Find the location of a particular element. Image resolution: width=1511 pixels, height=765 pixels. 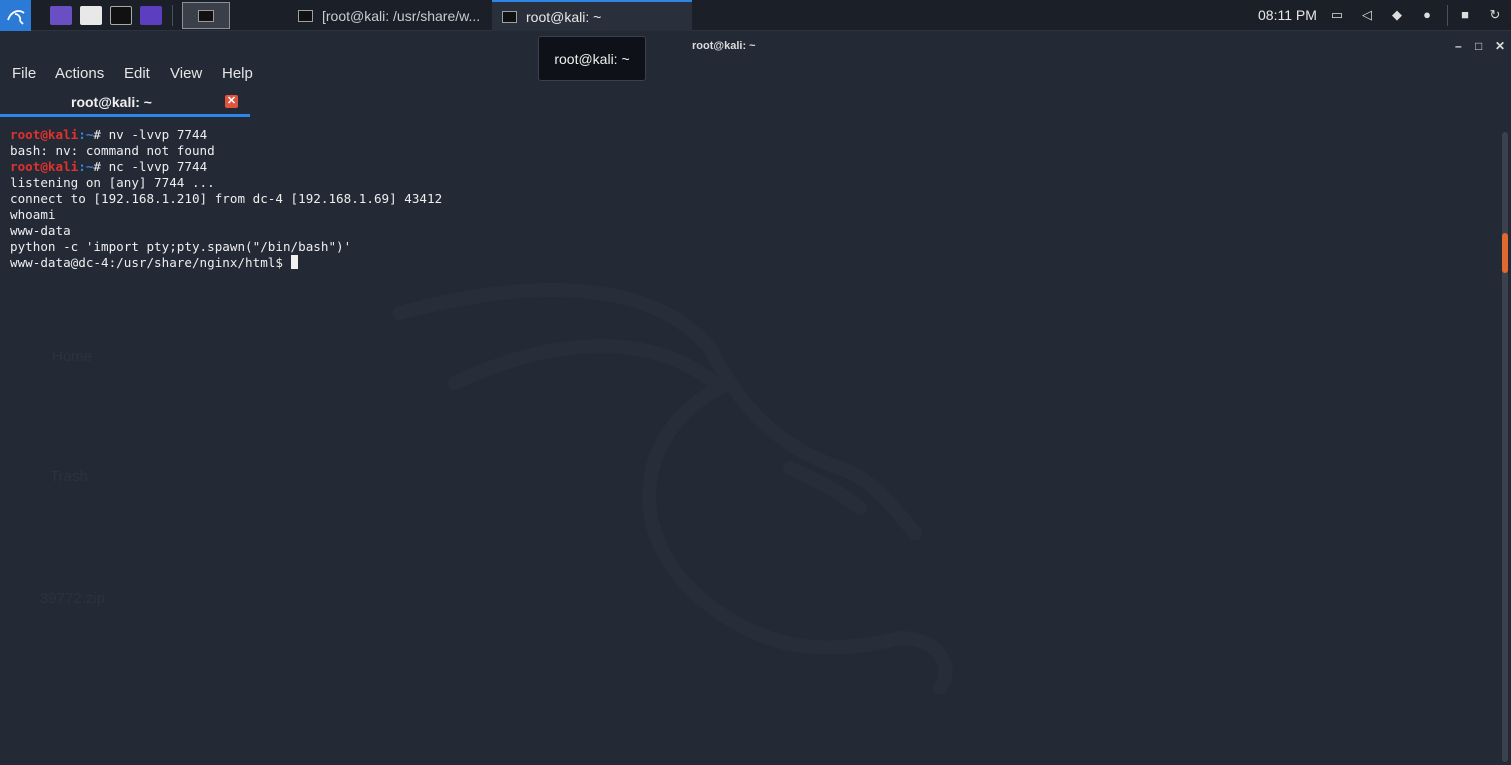

terminal-line: www-data is located at coordinates (226, 231).